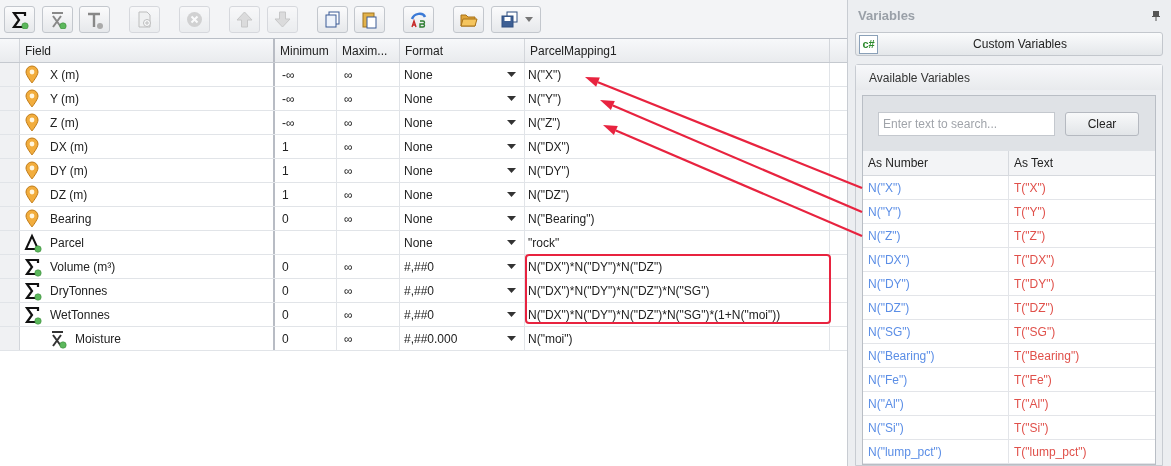 The height and width of the screenshot is (466, 1171). What do you see at coordinates (332, 19) in the screenshot?
I see `copy-button` at bounding box center [332, 19].